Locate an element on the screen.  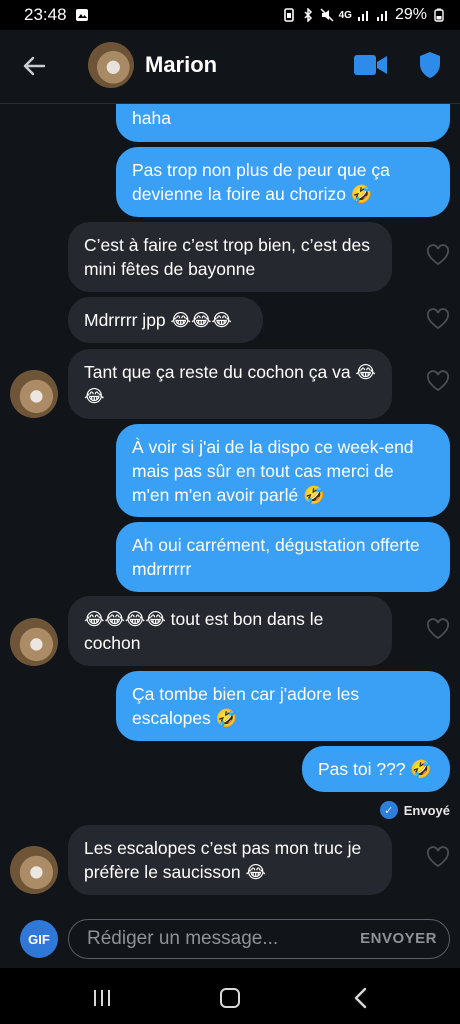
shield-icon is located at coordinates (430, 65).